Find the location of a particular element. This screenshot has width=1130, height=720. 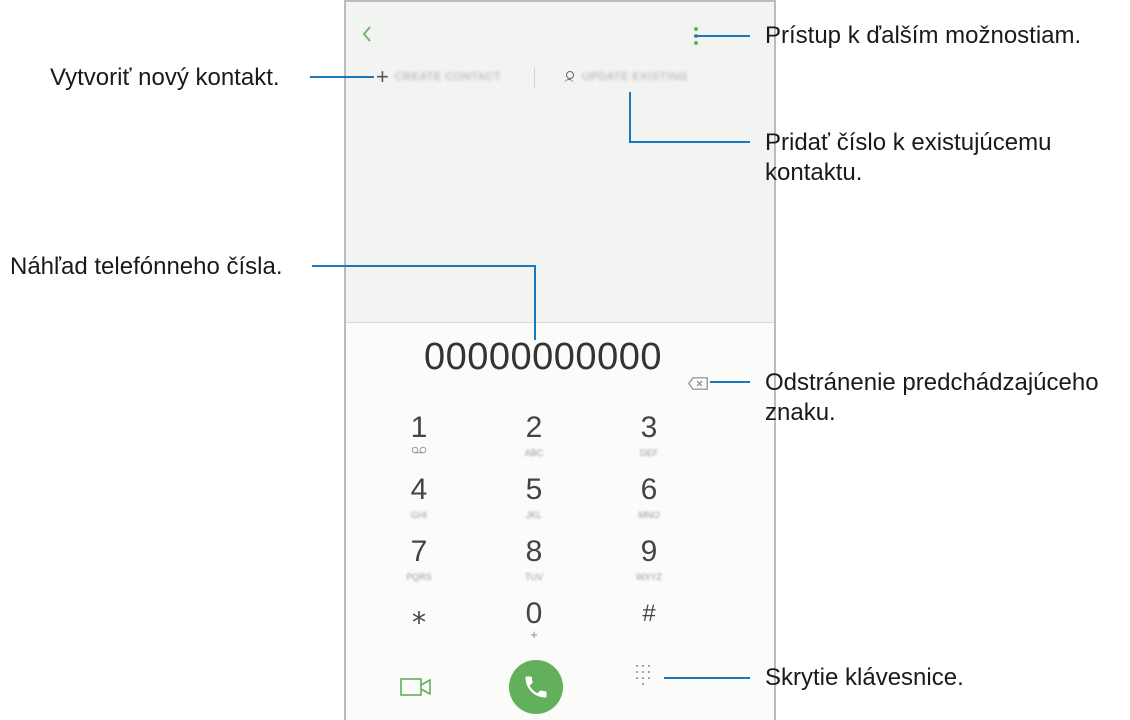

key-digit: ⁎ is located at coordinates (419, 613).